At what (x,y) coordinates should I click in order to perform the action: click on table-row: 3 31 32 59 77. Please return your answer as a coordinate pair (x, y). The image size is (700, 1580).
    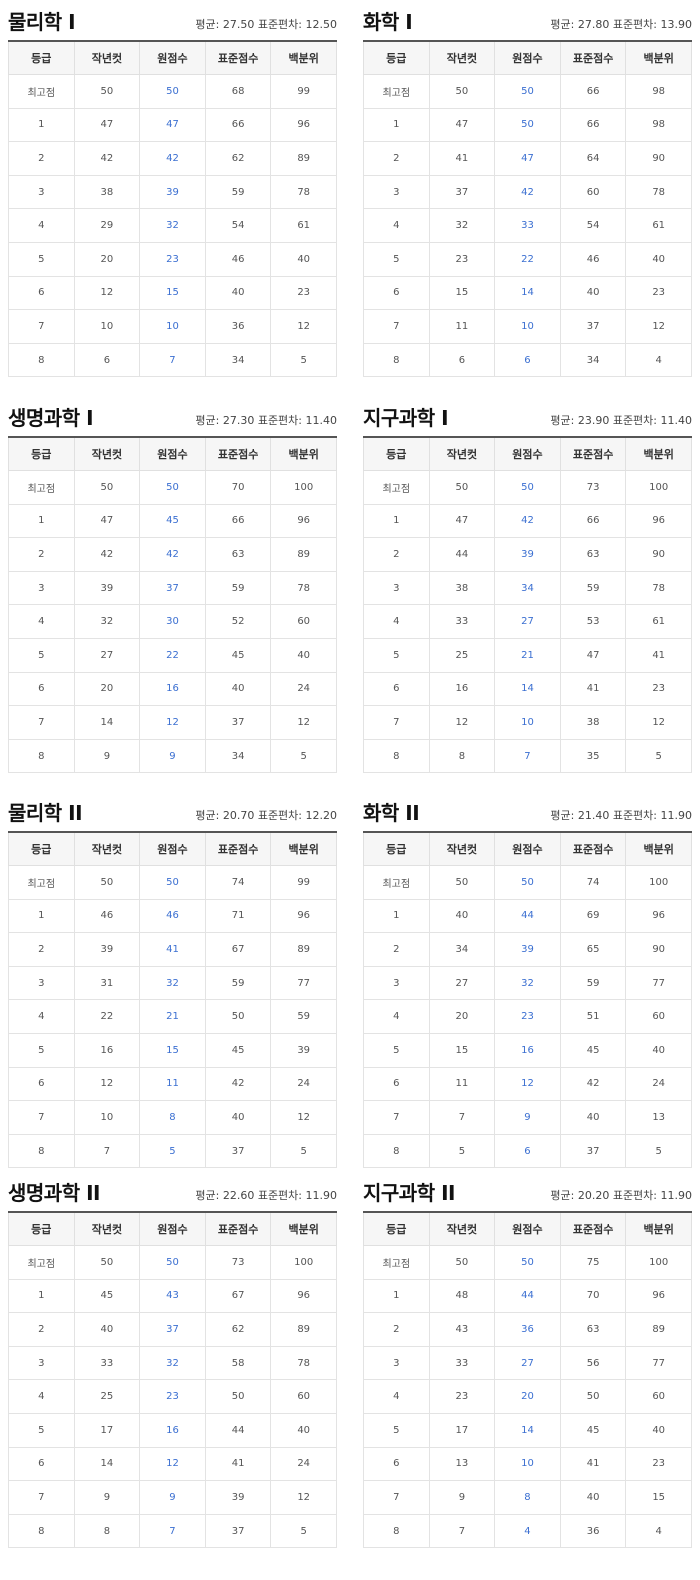
    Looking at the image, I should click on (172, 983).